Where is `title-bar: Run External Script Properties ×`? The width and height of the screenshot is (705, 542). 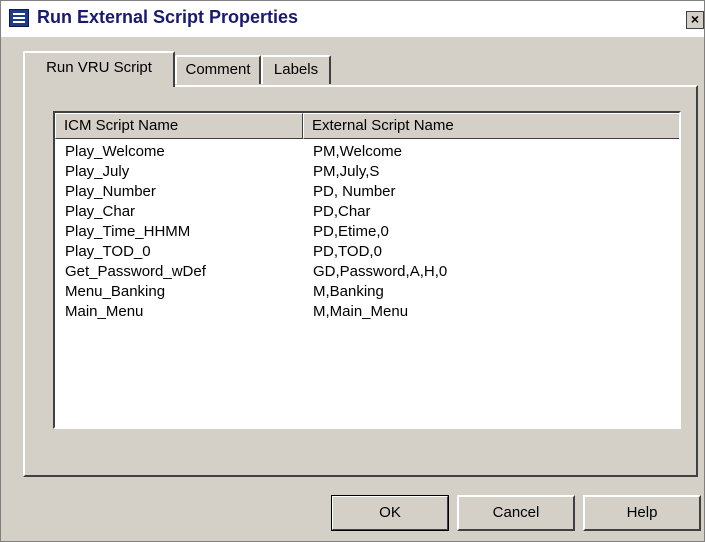
title-bar: Run External Script Properties × is located at coordinates (352, 19).